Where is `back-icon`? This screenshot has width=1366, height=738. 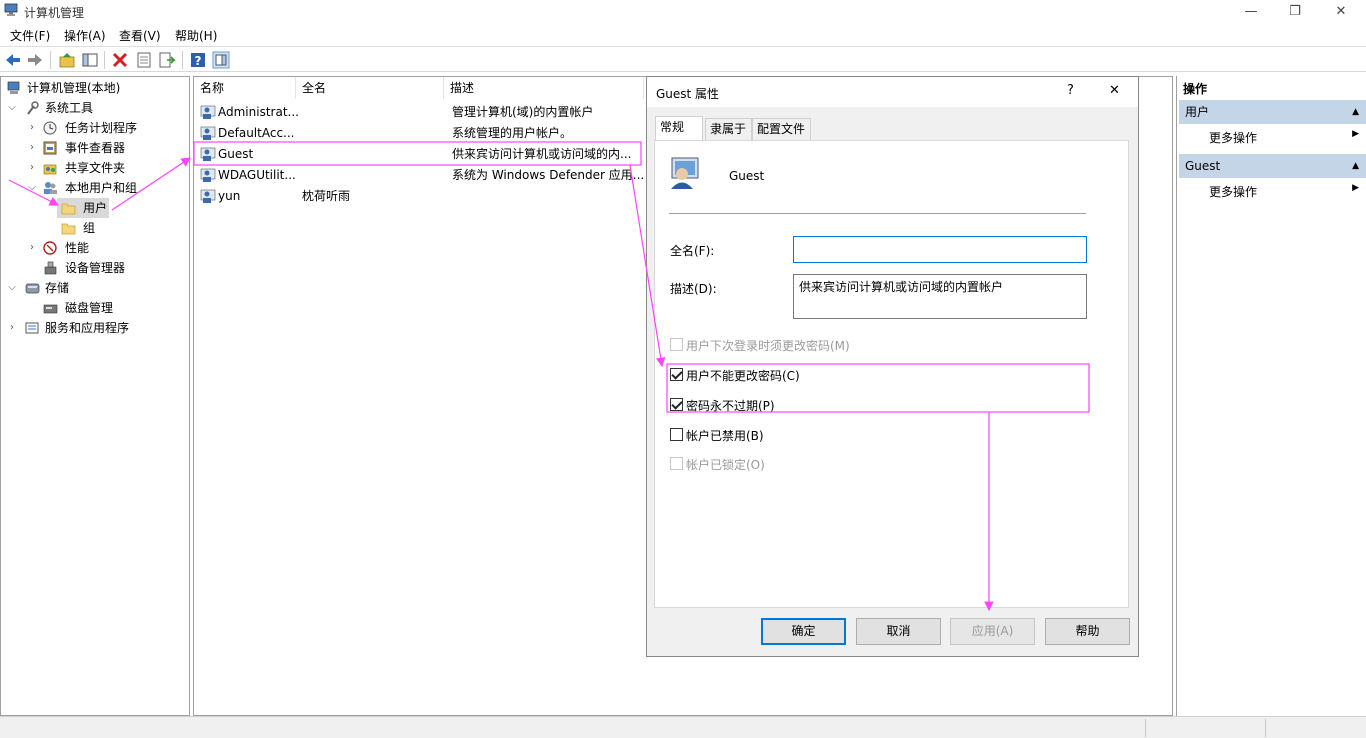
back-icon is located at coordinates (13, 60).